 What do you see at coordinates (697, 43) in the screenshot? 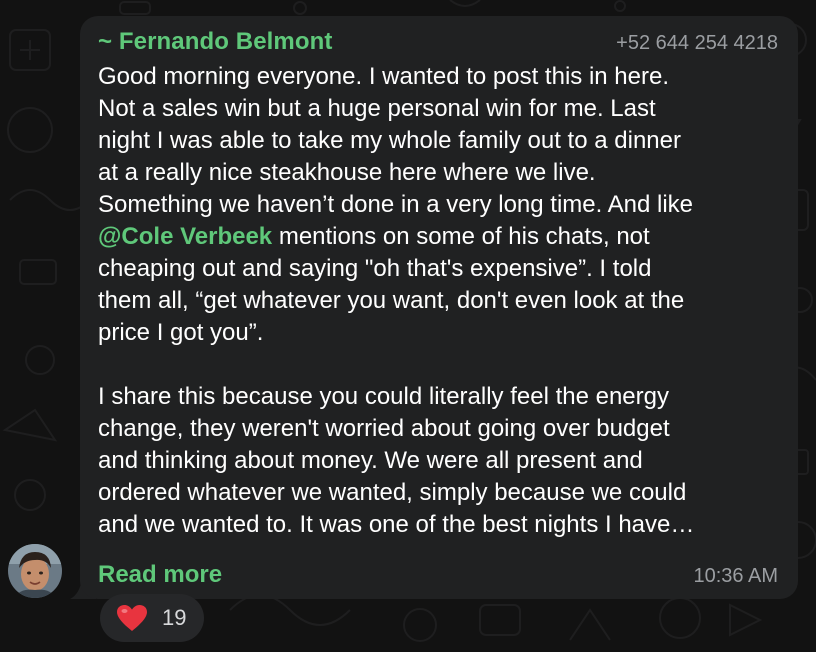
I see `sender-phone: +52 644 254 4218` at bounding box center [697, 43].